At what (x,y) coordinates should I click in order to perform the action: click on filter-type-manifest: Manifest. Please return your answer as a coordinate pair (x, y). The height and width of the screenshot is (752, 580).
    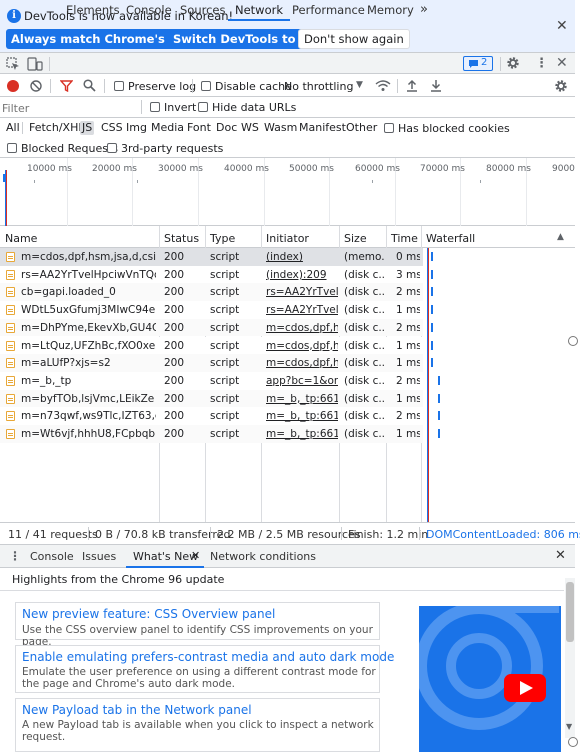
    Looking at the image, I should click on (322, 128).